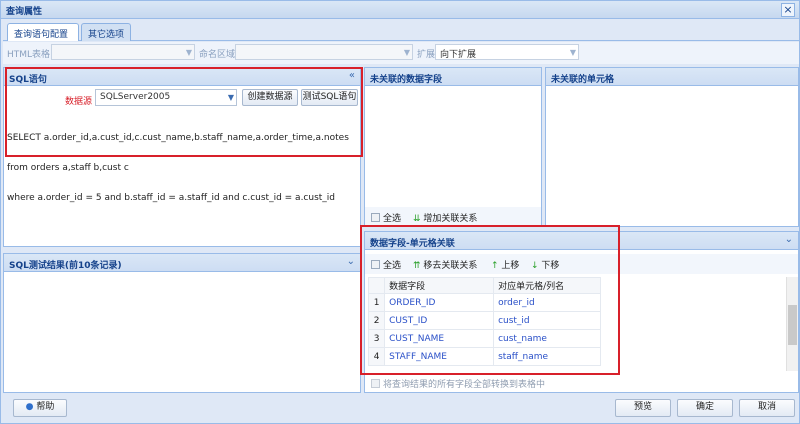 Image resolution: width=800 pixels, height=424 pixels. Describe the element at coordinates (400, 10) in the screenshot. I see `window-titlebar: 查询属性 ×` at that location.